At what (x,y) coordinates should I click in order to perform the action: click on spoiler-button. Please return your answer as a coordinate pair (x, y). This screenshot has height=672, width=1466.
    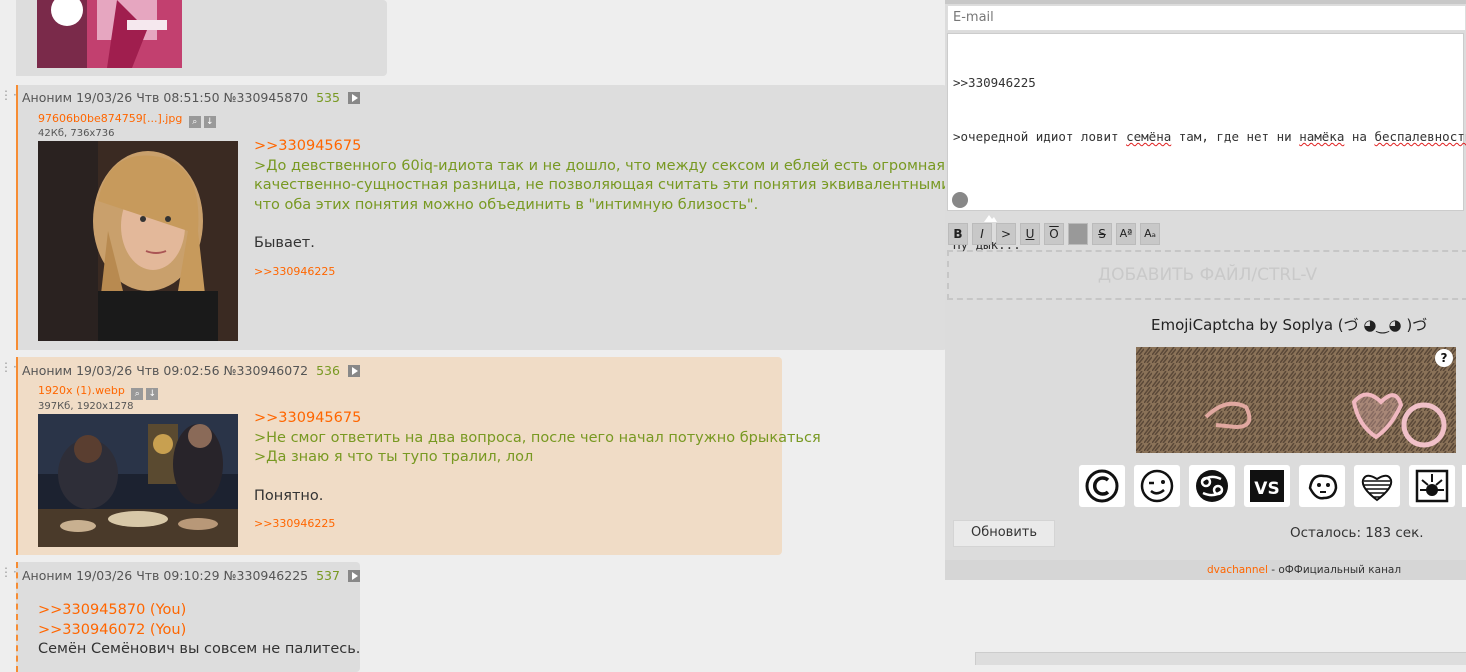
    Looking at the image, I should click on (1078, 234).